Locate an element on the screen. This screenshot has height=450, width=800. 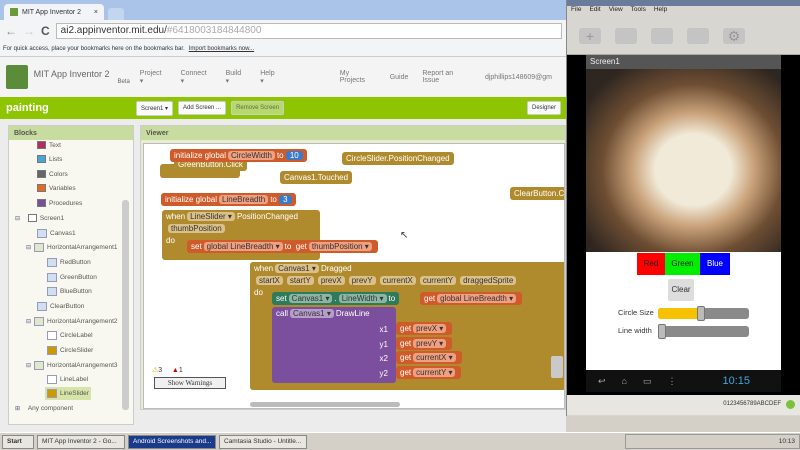
get-prevx-block: get prevX ▾ is located at coordinates (424, 328).